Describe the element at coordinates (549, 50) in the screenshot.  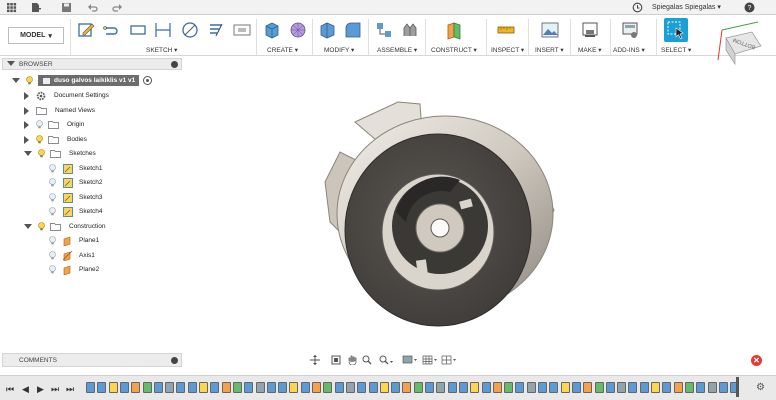
I see `insert-group-label: INSERT ▾` at that location.